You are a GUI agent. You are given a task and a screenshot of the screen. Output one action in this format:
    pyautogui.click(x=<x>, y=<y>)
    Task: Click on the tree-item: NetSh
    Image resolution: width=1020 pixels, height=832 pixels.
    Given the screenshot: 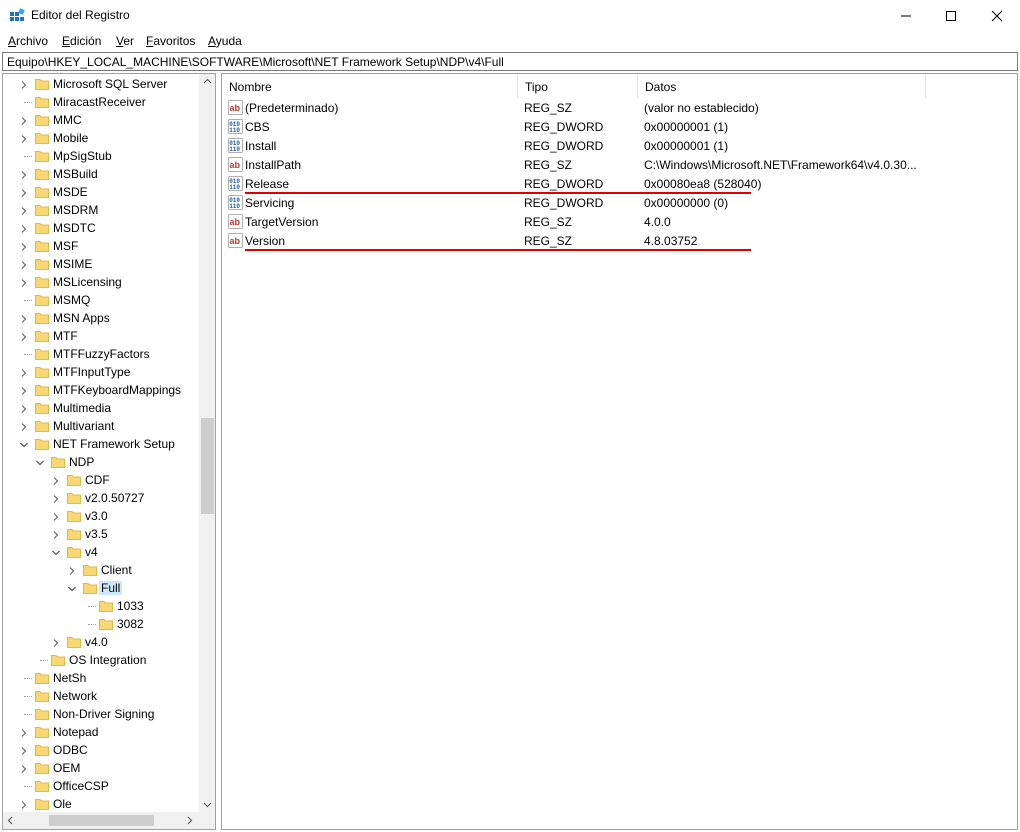 What is the action you would take?
    pyautogui.click(x=101, y=678)
    